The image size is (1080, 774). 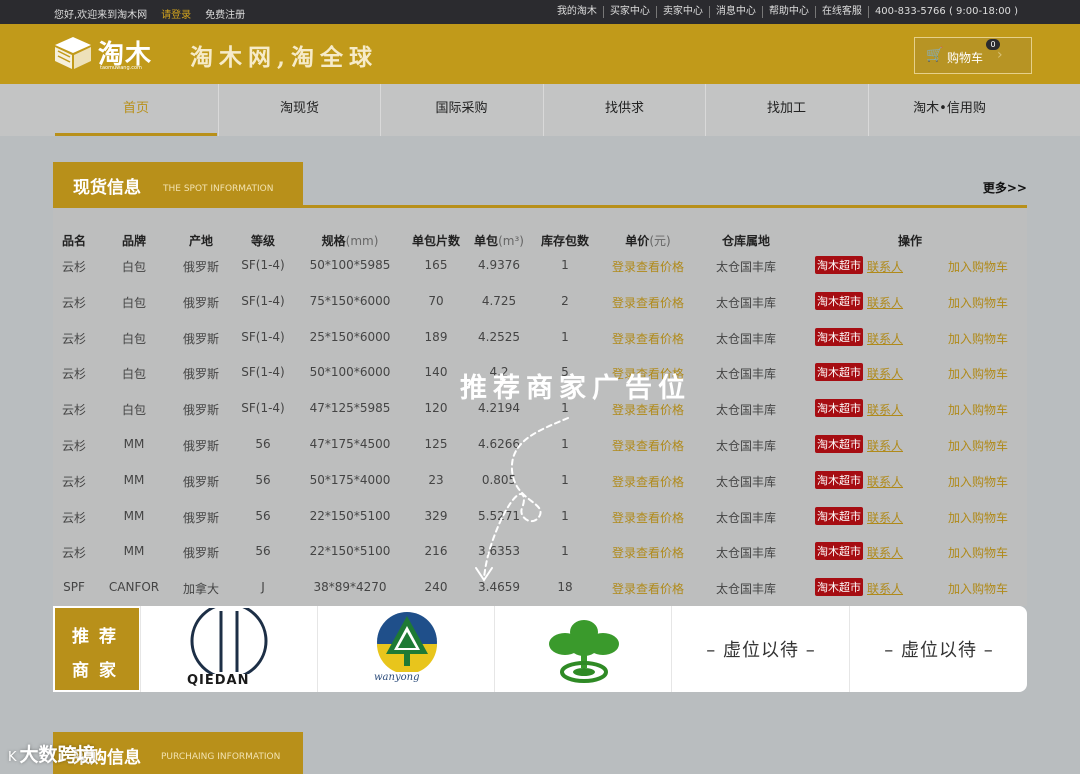 What do you see at coordinates (841, 12) in the screenshot?
I see `online-service-link: 在线客服` at bounding box center [841, 12].